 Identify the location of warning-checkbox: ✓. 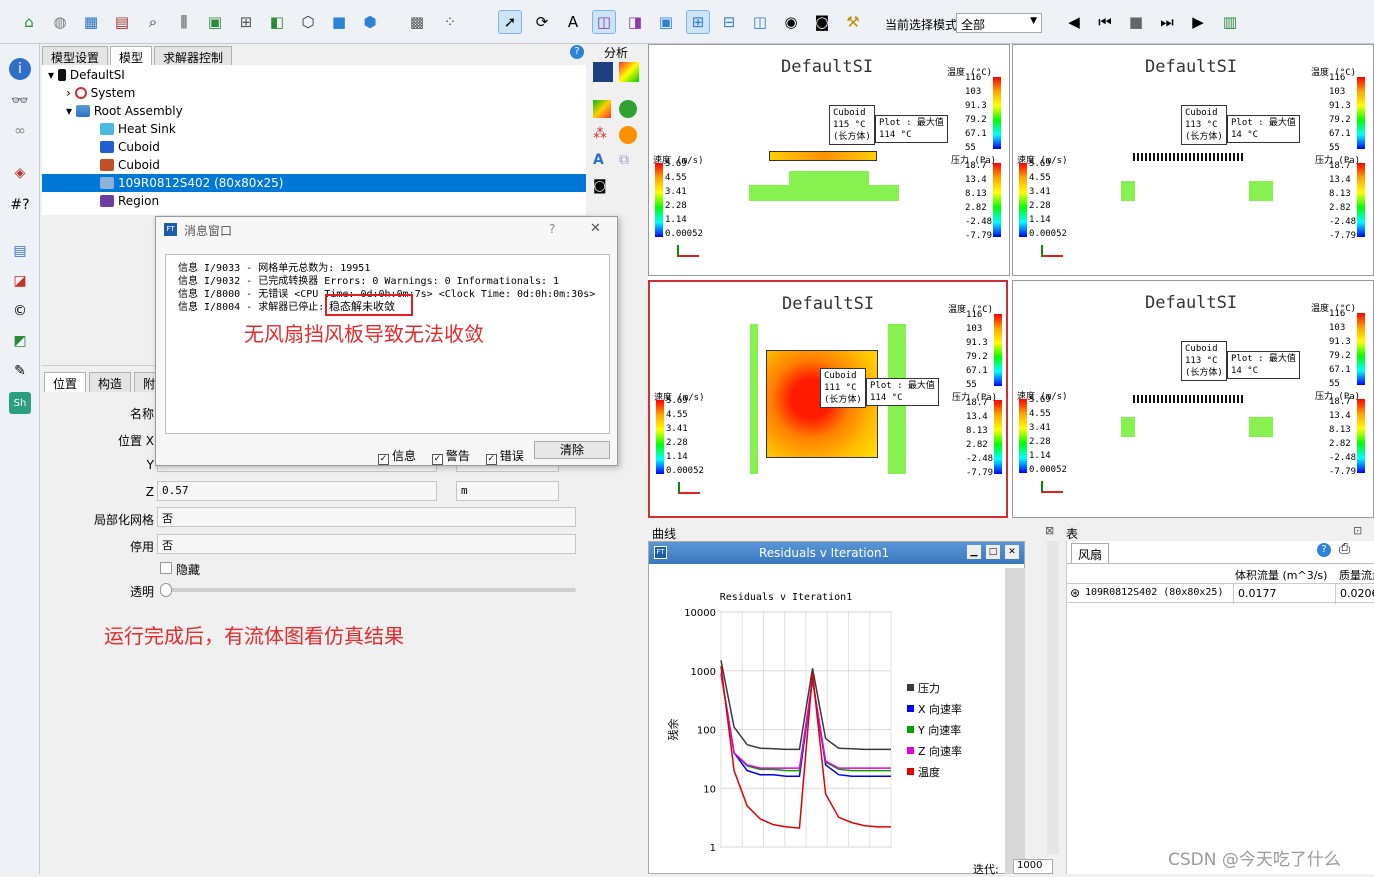
(437, 459).